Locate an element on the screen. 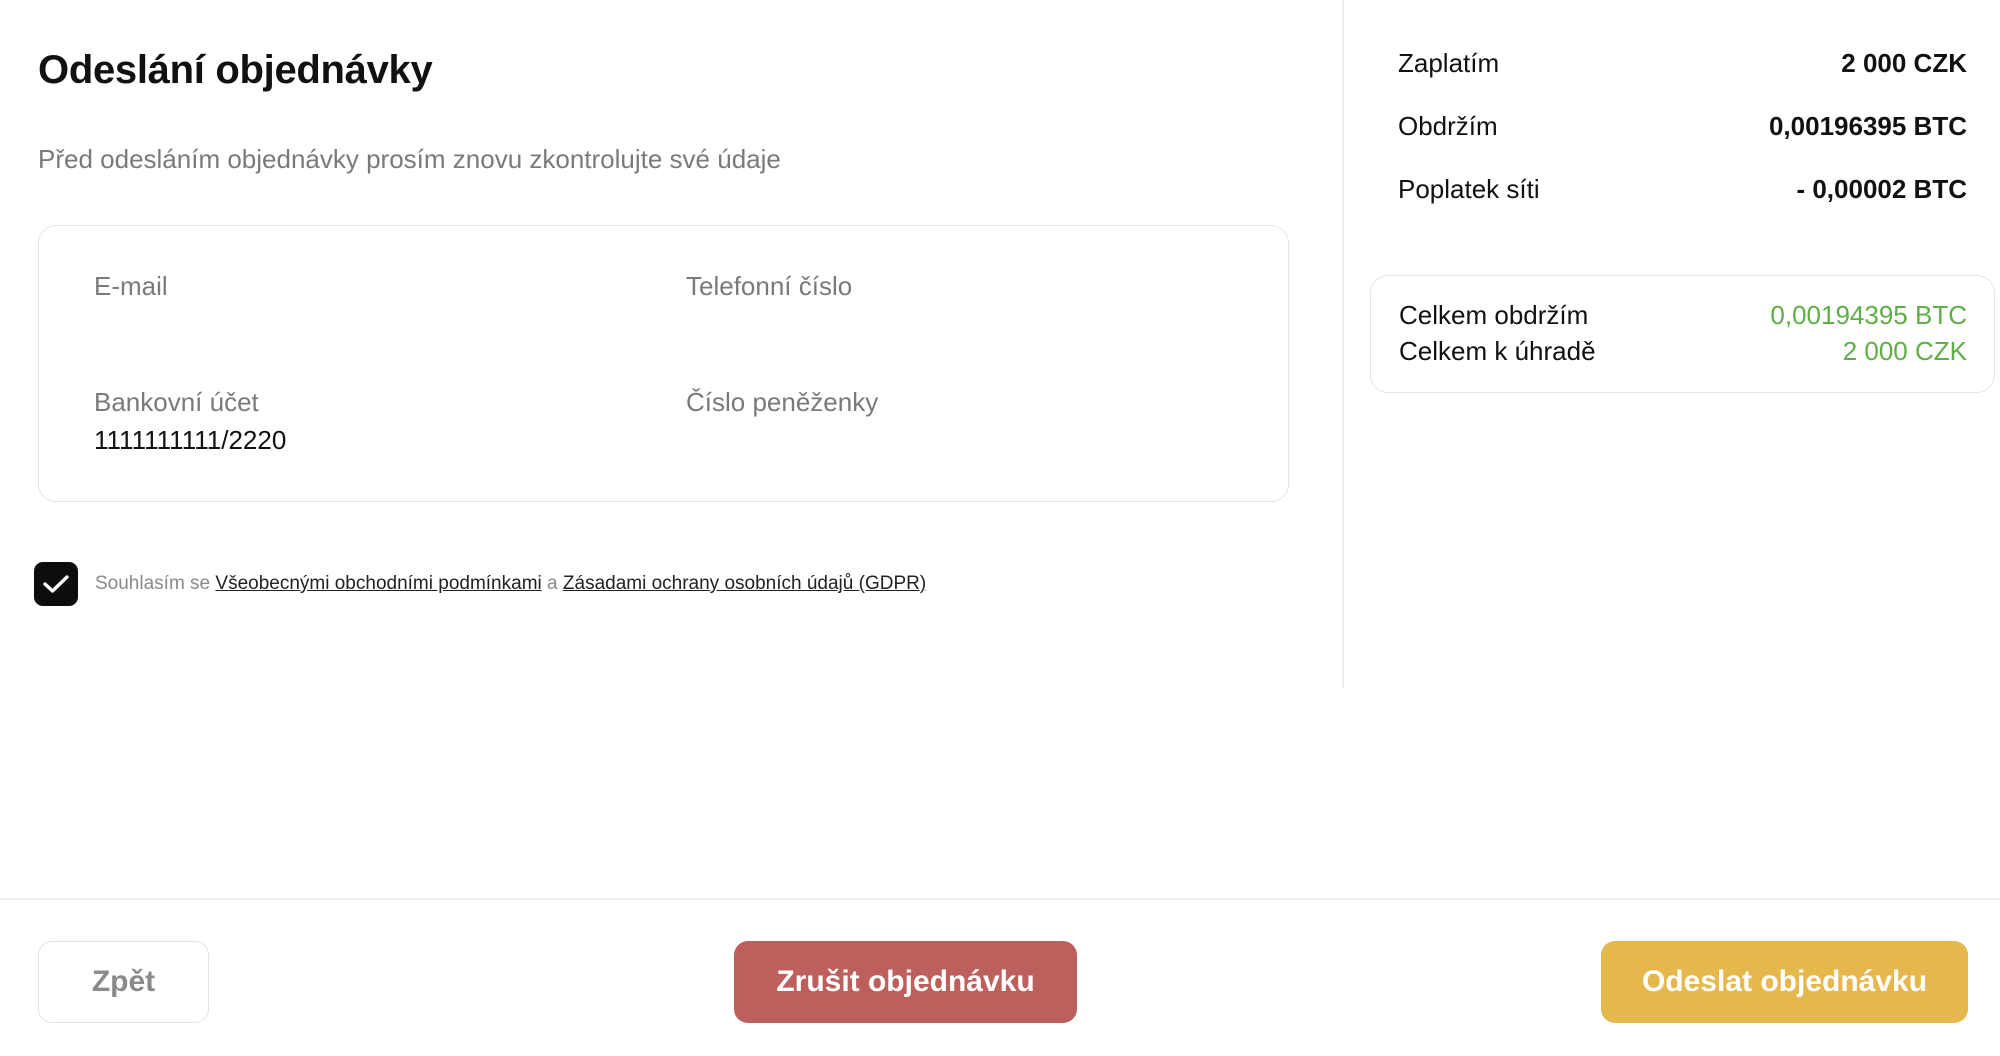  total-value: 0,00194395 BTC is located at coordinates (1868, 315).